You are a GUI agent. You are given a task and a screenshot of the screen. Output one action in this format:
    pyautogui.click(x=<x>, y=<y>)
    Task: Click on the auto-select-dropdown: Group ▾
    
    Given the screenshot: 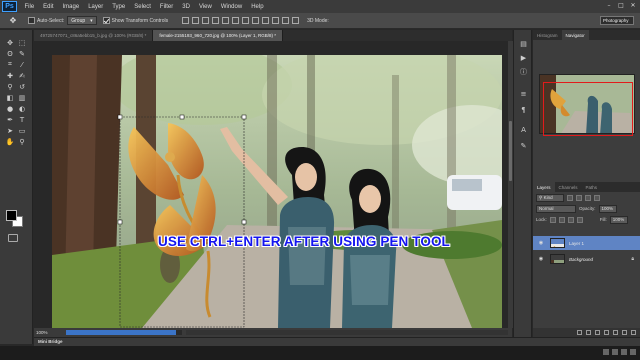 What is the action you would take?
    pyautogui.click(x=82, y=20)
    